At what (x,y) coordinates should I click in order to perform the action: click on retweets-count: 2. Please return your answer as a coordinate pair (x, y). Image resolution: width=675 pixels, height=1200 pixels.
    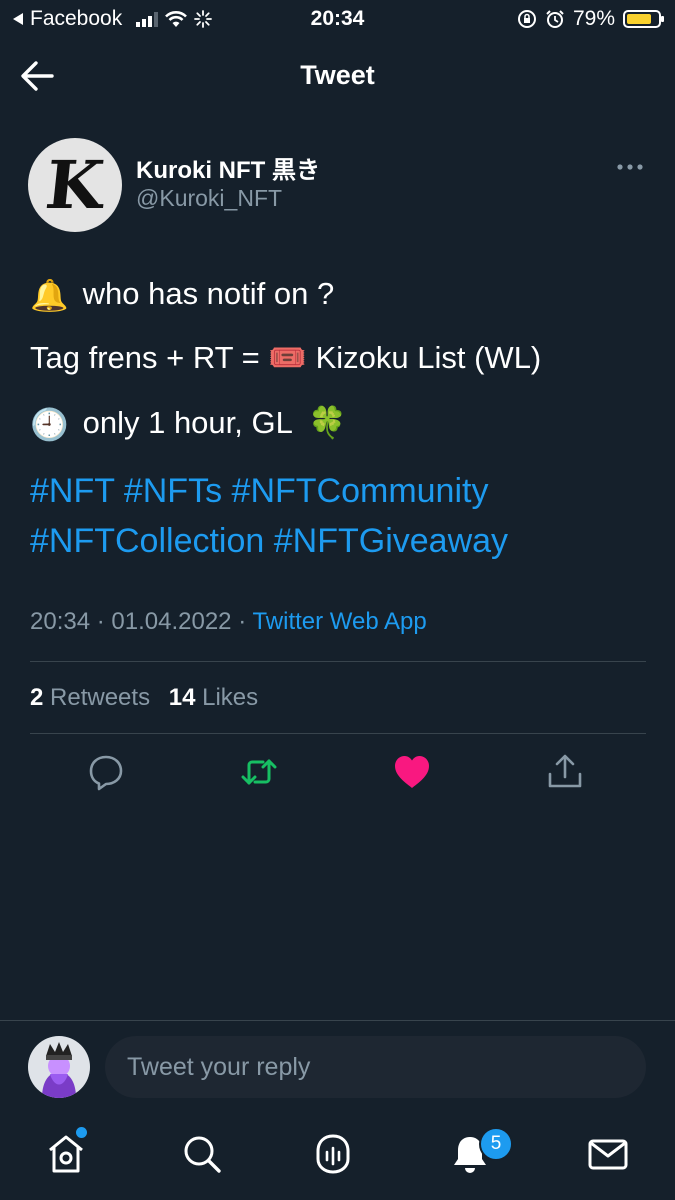
    Looking at the image, I should click on (37, 697).